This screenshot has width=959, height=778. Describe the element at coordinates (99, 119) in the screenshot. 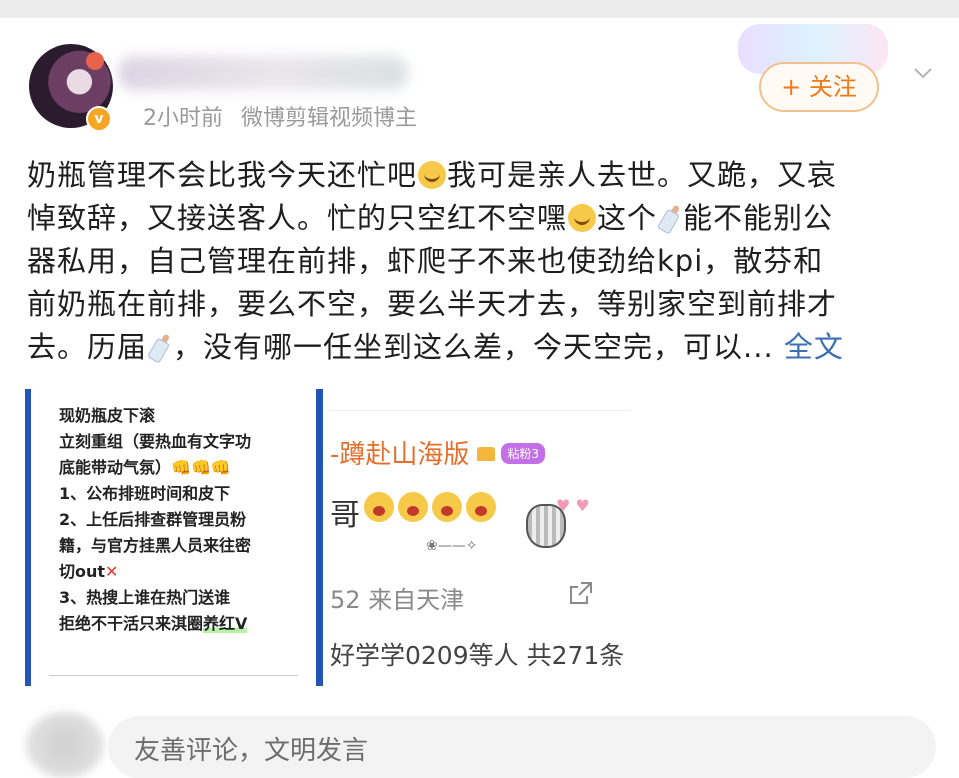

I see `verified-icon: v` at that location.